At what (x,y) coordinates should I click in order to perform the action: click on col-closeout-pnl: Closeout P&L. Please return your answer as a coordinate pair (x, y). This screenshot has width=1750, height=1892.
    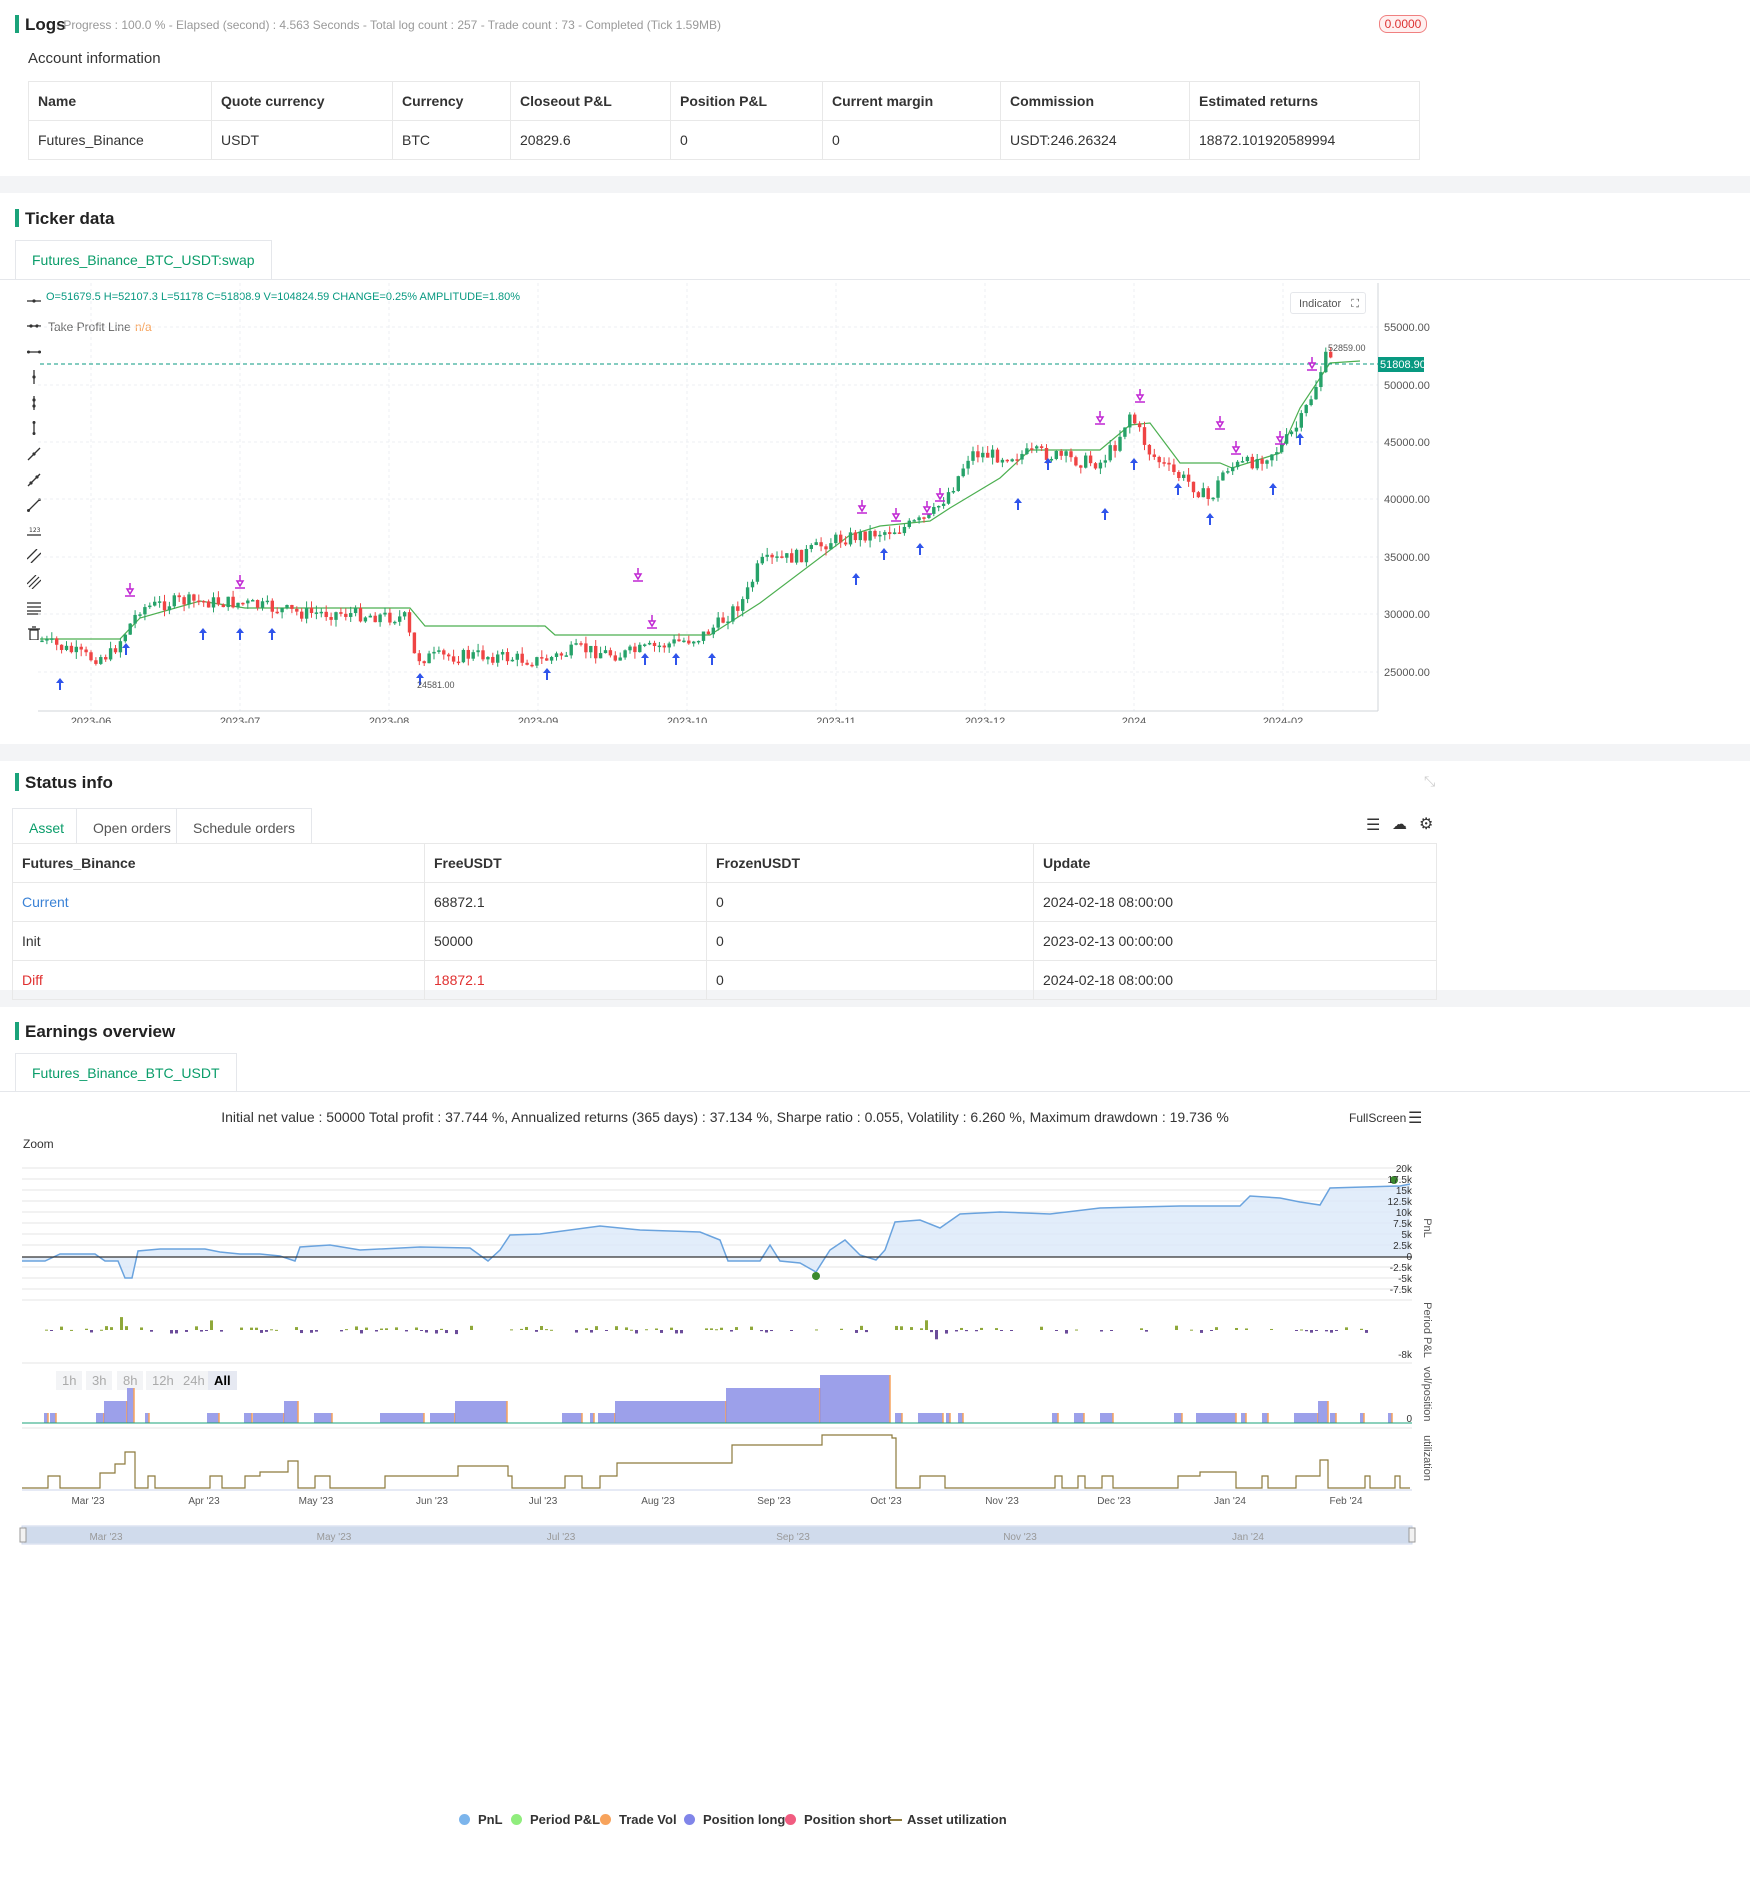
    Looking at the image, I should click on (591, 101).